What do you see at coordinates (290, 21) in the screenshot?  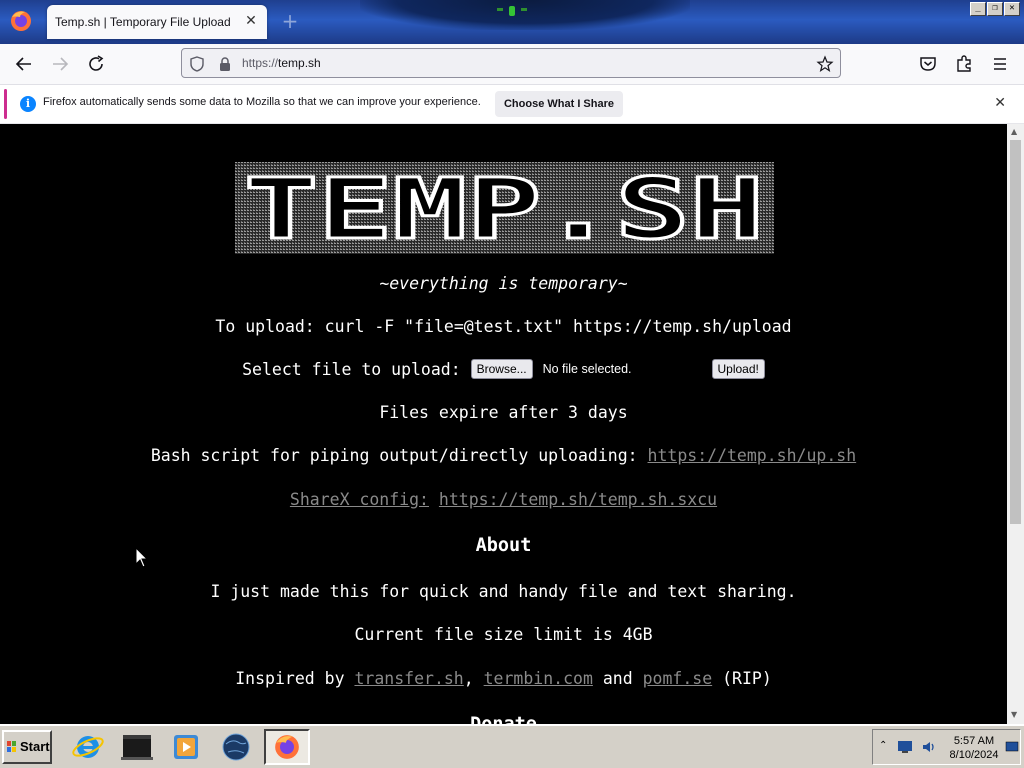 I see `new-tab-icon: +` at bounding box center [290, 21].